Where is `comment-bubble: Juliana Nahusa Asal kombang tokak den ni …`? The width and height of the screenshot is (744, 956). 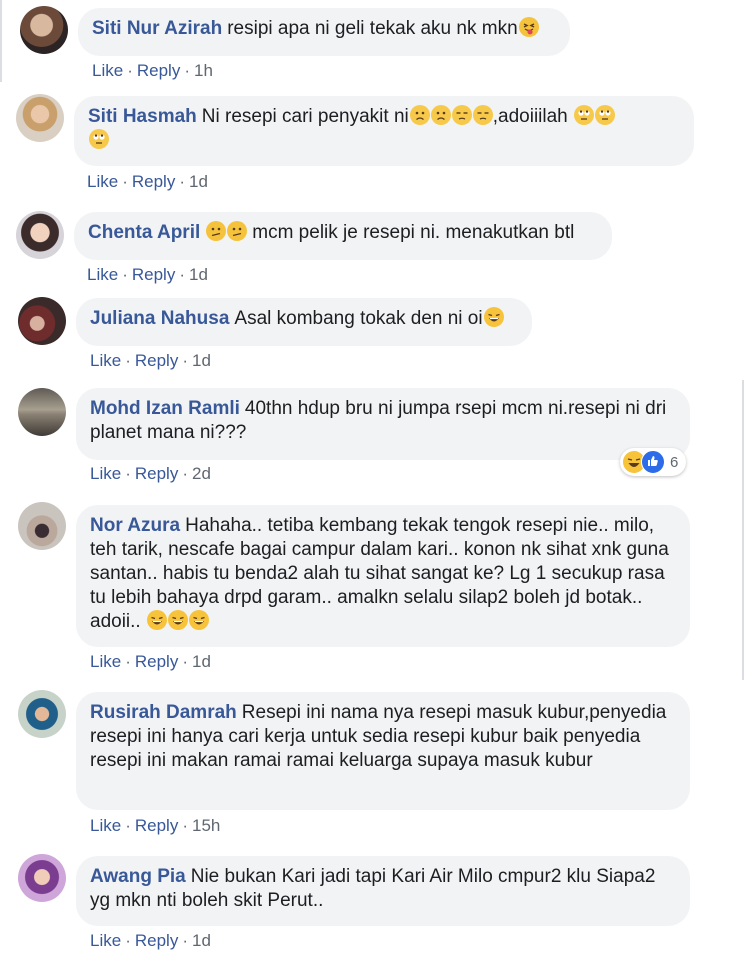
comment-bubble: Juliana Nahusa Asal kombang tokak den ni … is located at coordinates (304, 322).